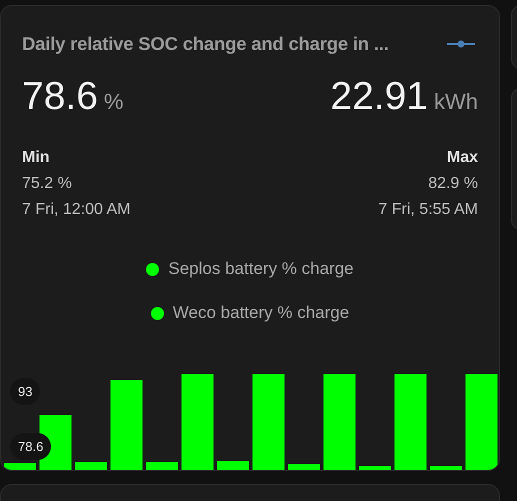  I want to click on legend-label: Seplos battery % charge, so click(261, 269).